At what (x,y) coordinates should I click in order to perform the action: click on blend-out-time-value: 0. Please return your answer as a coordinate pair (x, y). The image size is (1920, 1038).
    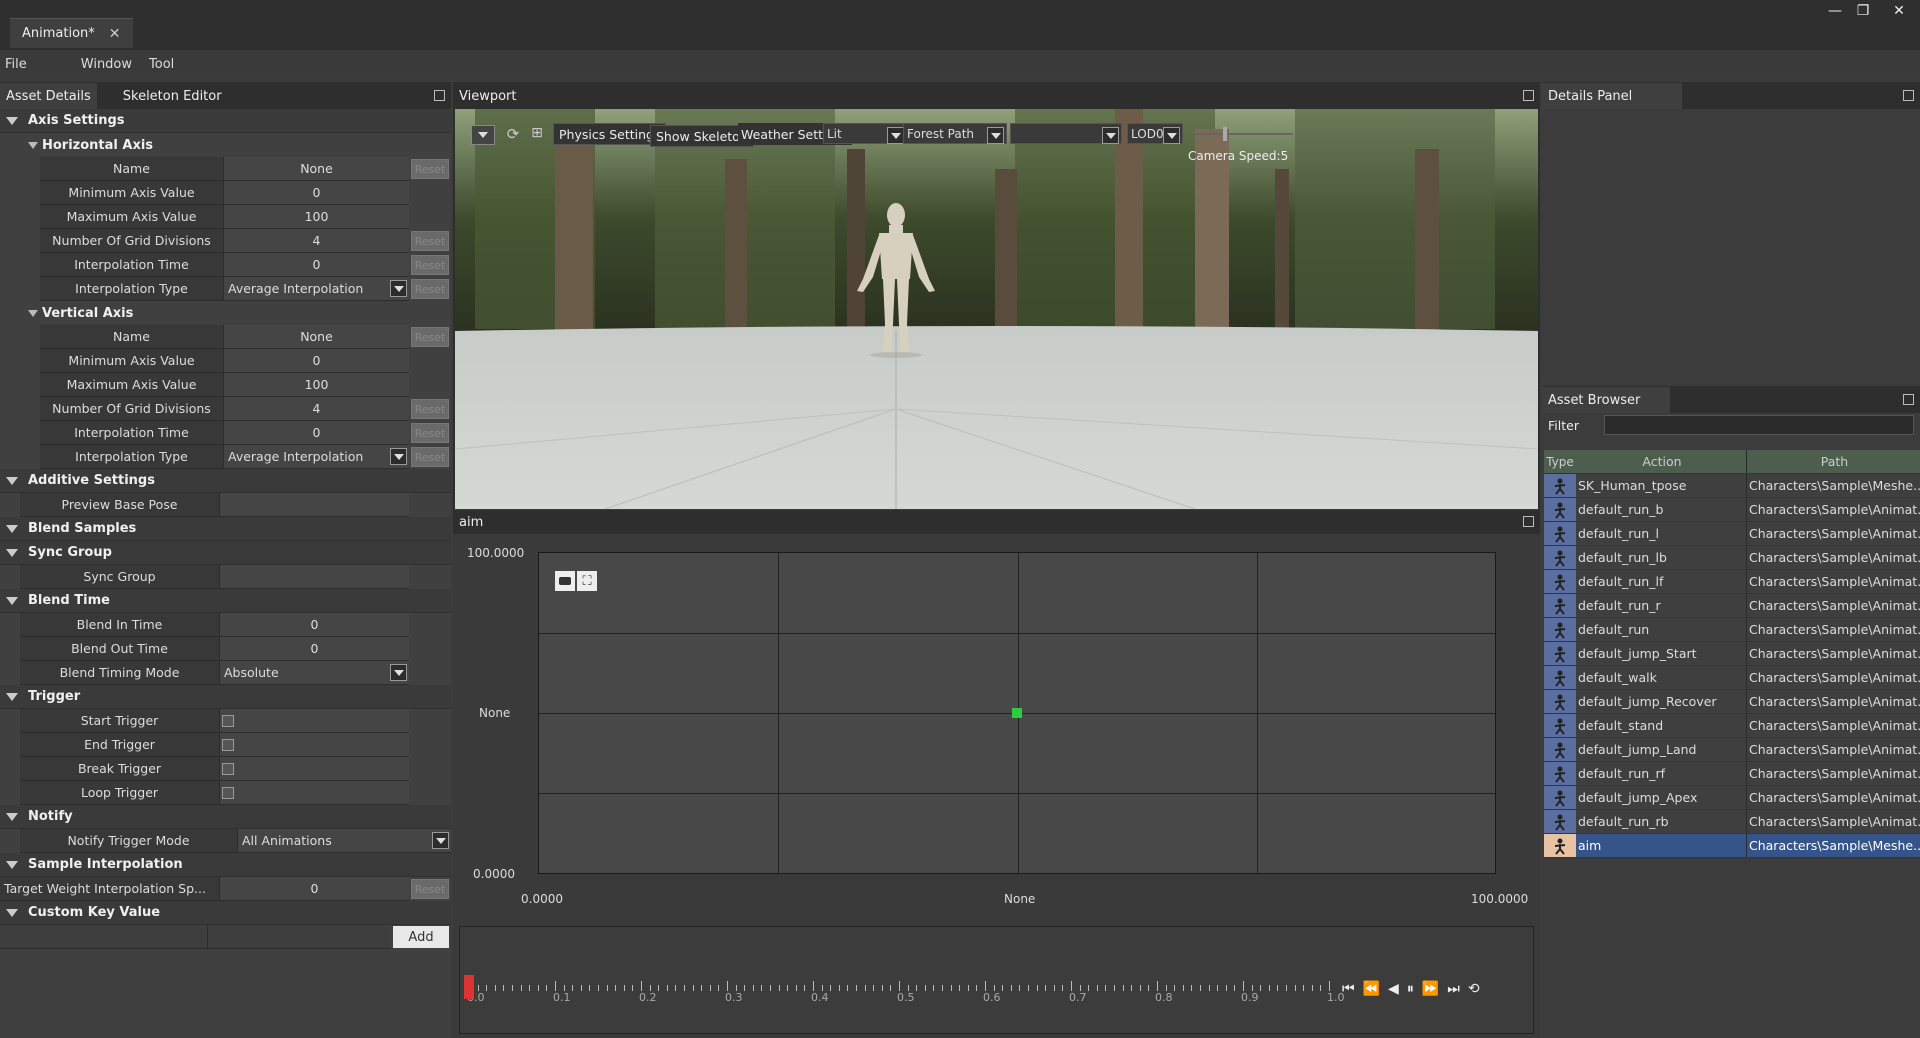
    Looking at the image, I should click on (314, 649).